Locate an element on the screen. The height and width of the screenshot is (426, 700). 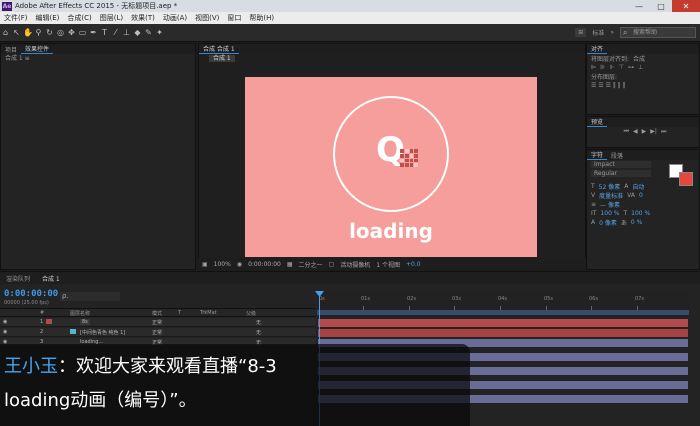
zoom-selector: 100% is located at coordinates (222, 264).